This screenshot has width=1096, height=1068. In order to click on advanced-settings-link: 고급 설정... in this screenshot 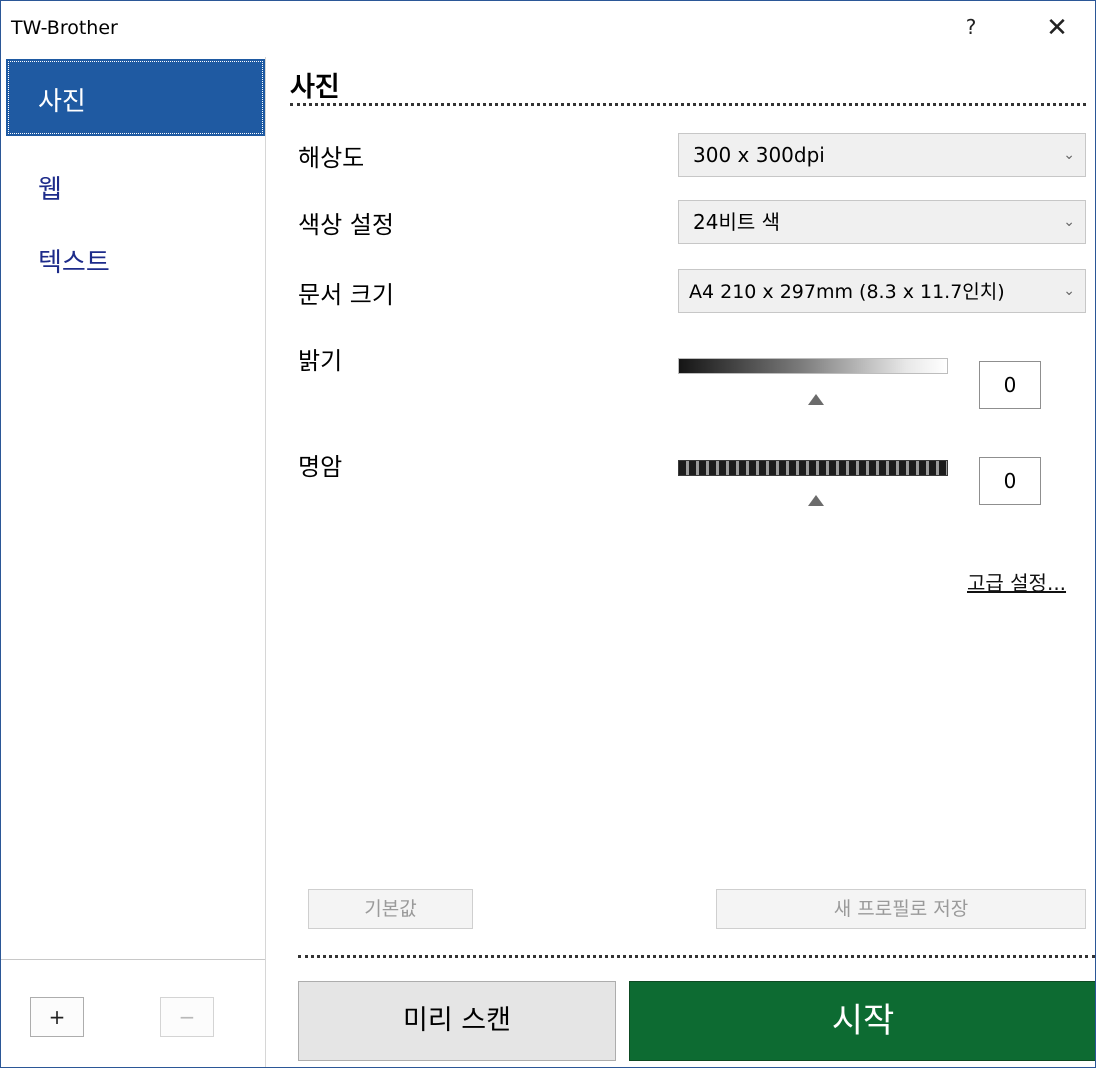, I will do `click(1016, 581)`.